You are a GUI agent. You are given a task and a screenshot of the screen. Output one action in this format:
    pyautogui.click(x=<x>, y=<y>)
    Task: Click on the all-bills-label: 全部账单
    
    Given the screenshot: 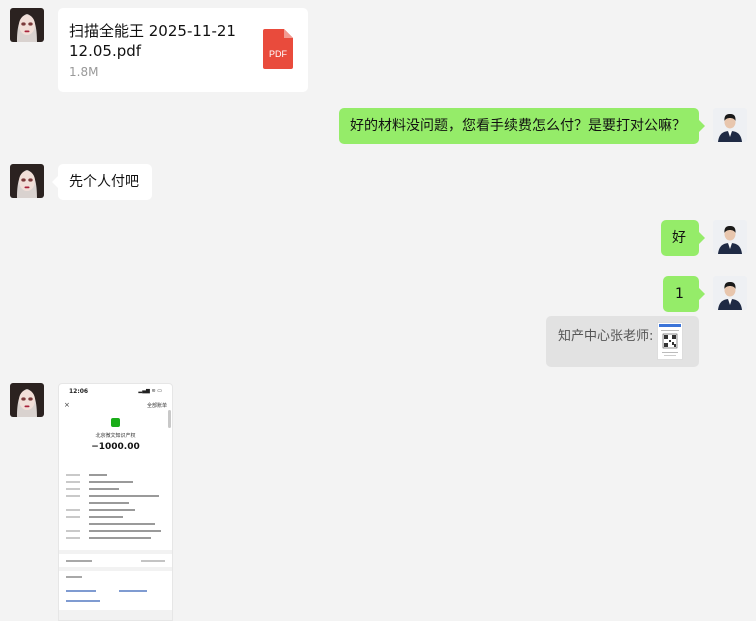 What is the action you would take?
    pyautogui.click(x=156, y=406)
    